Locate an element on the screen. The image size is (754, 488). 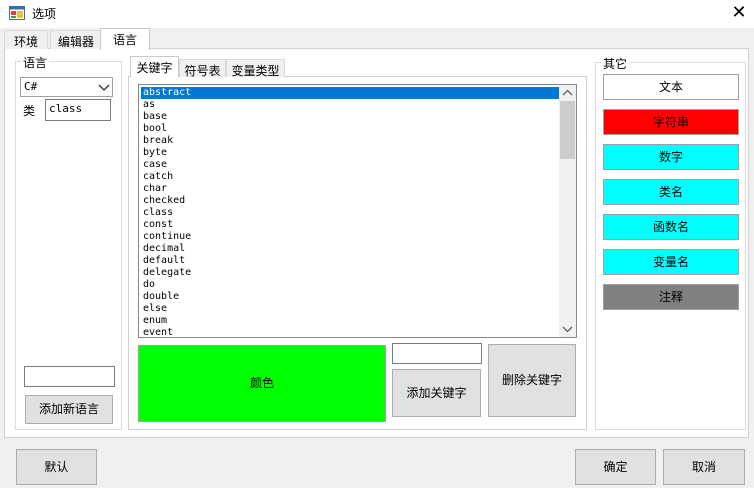
tab-environment: 环境 is located at coordinates (26, 39).